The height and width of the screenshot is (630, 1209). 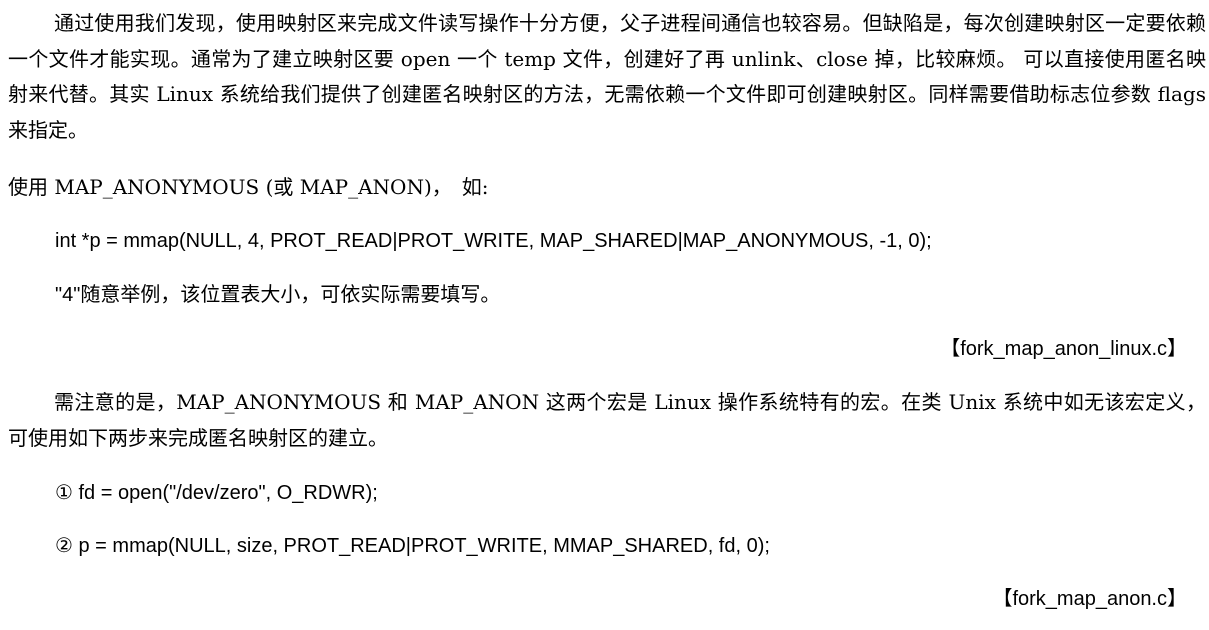 What do you see at coordinates (1063, 349) in the screenshot?
I see `file-reference-linux: 【fork_map_anon_linux.c】` at bounding box center [1063, 349].